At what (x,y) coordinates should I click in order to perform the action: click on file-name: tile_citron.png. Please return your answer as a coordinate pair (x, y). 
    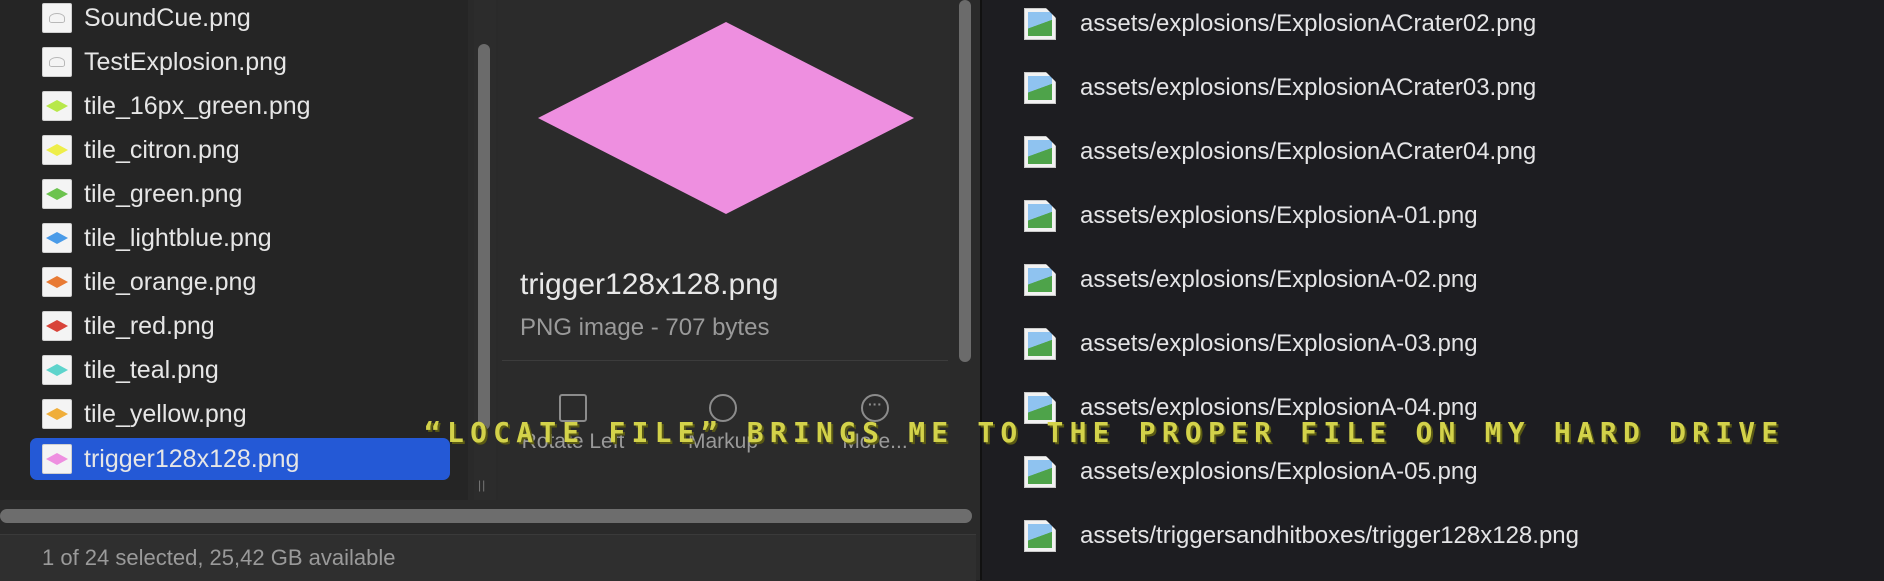
    Looking at the image, I should click on (162, 149).